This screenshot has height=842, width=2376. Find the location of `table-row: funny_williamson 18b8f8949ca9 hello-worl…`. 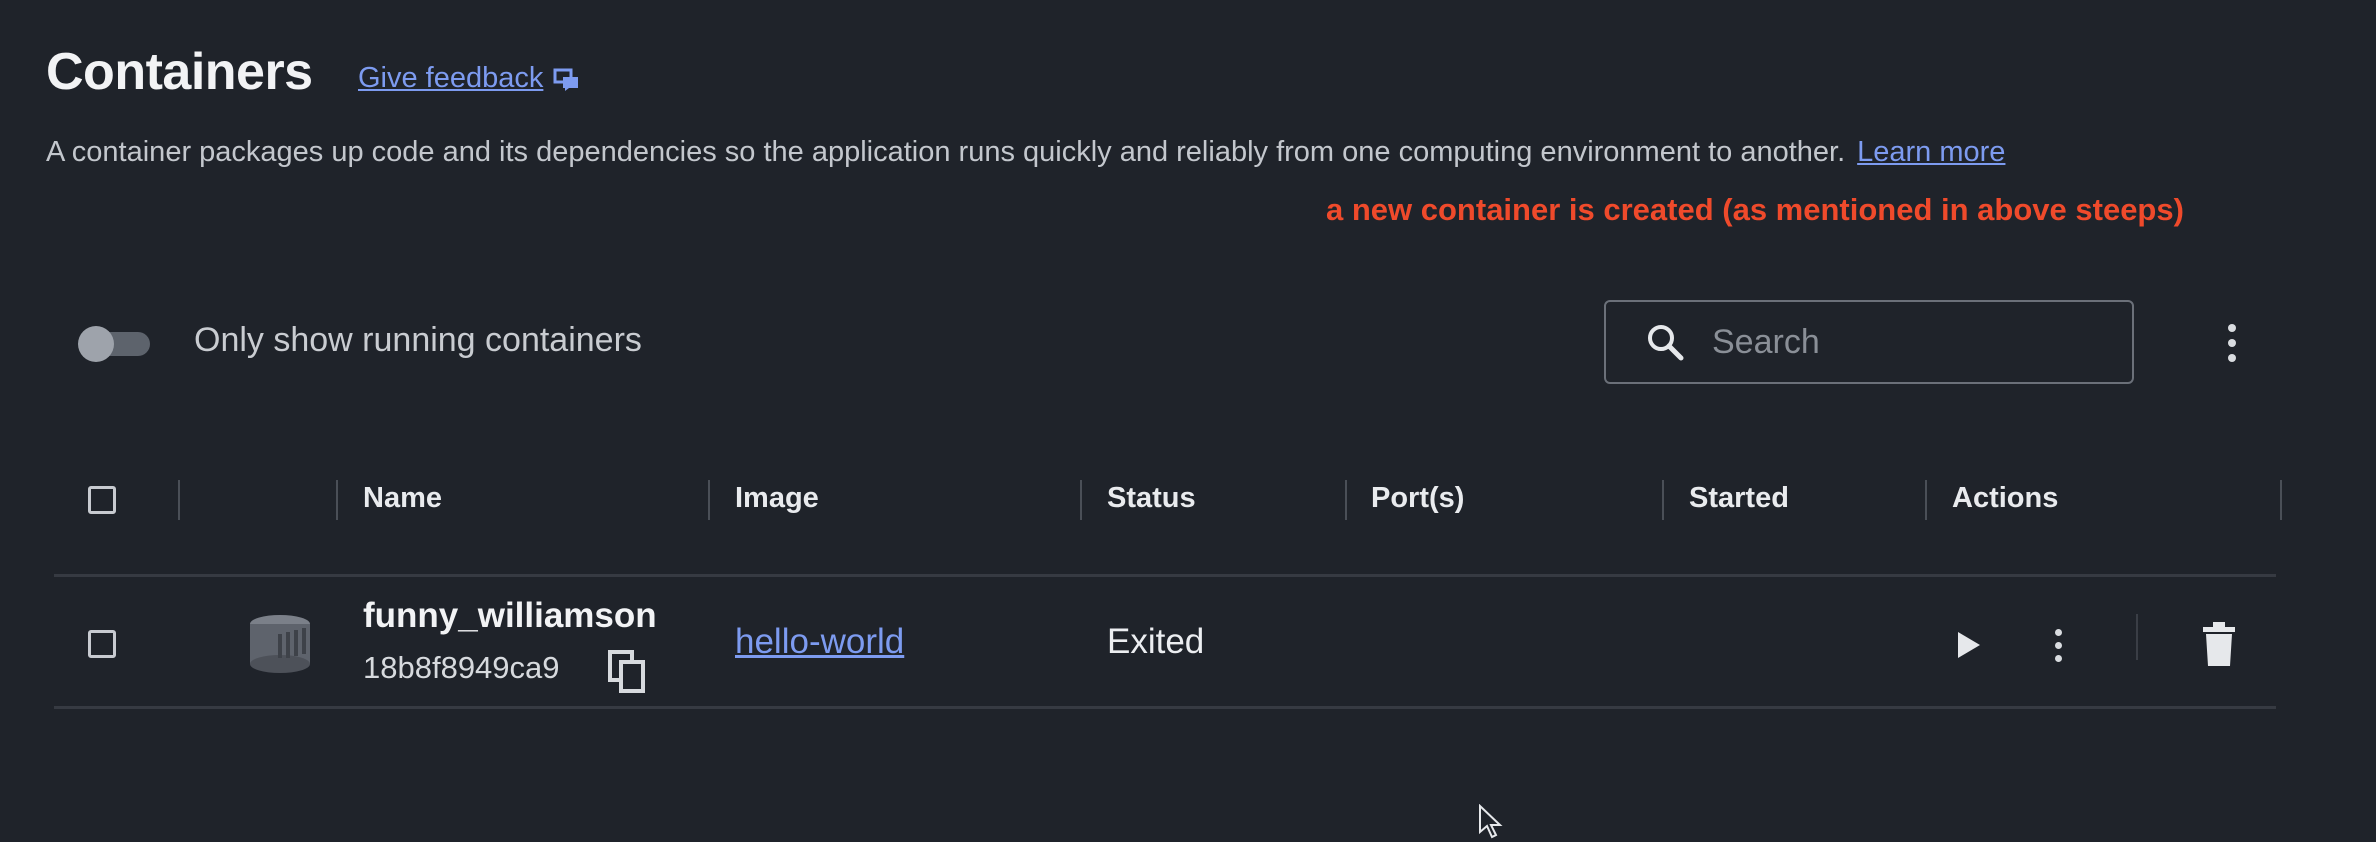

table-row: funny_williamson 18b8f8949ca9 hello-worl… is located at coordinates (1145, 643).